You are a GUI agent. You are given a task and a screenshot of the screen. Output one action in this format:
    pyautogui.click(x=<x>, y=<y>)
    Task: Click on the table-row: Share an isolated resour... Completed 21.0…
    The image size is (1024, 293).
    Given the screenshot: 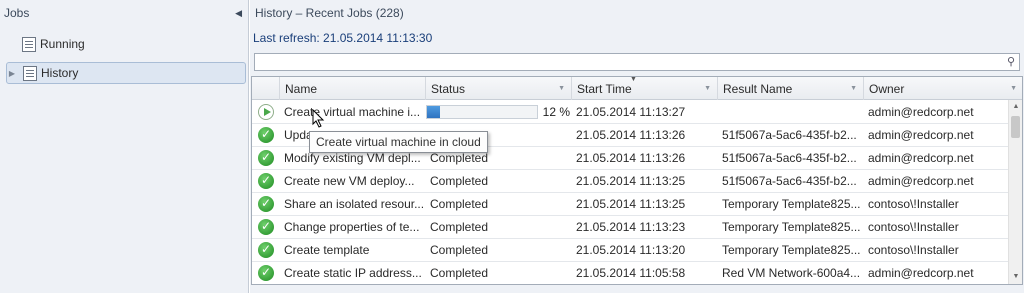 What is the action you would take?
    pyautogui.click(x=631, y=204)
    